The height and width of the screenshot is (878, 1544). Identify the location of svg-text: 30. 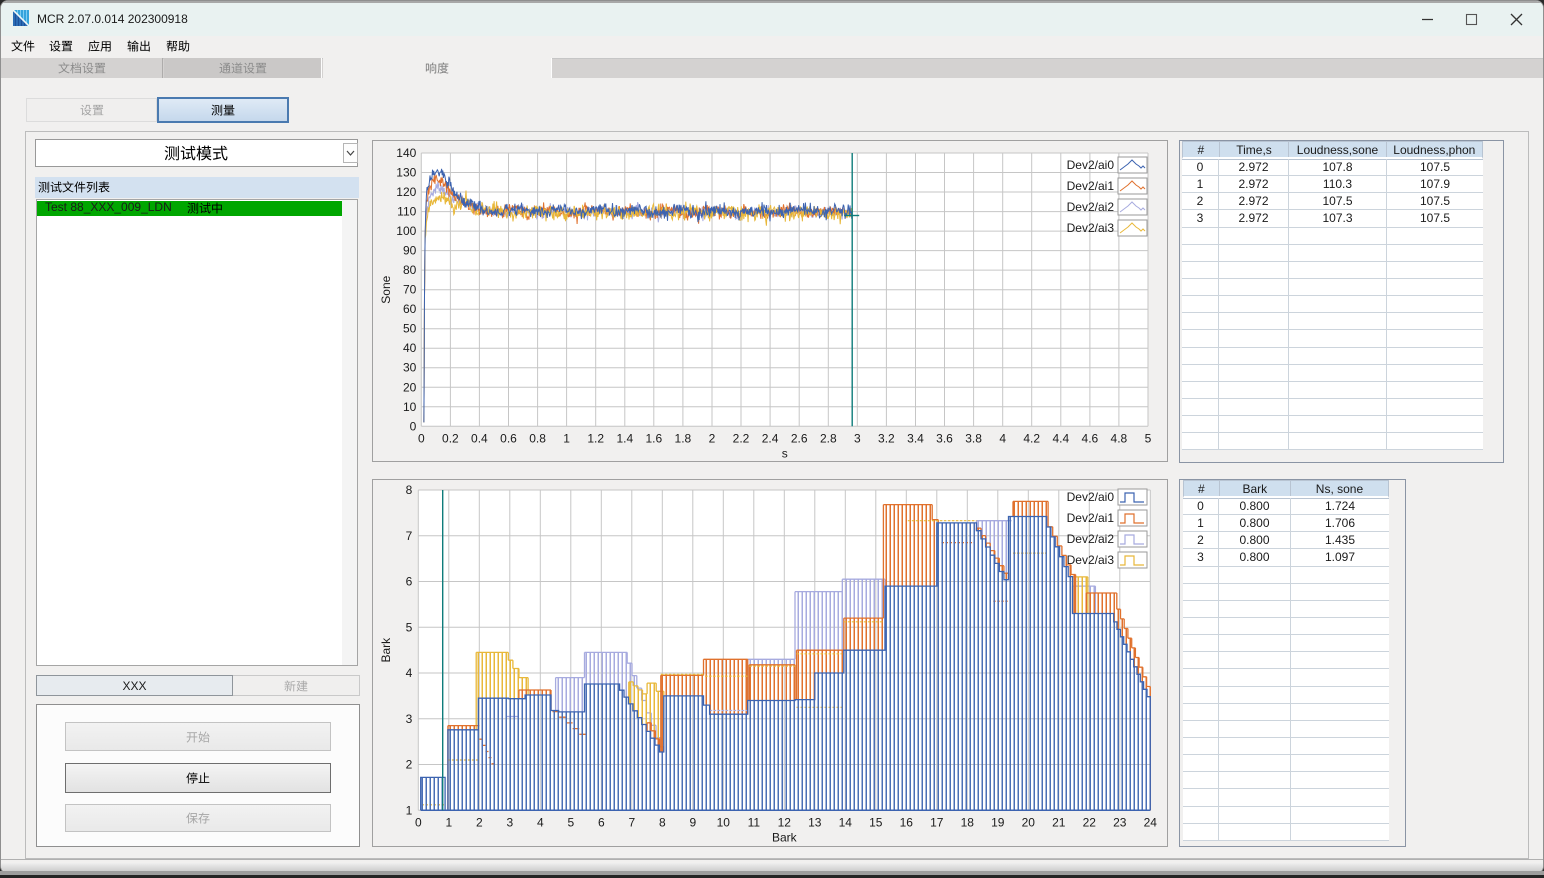
(410, 368).